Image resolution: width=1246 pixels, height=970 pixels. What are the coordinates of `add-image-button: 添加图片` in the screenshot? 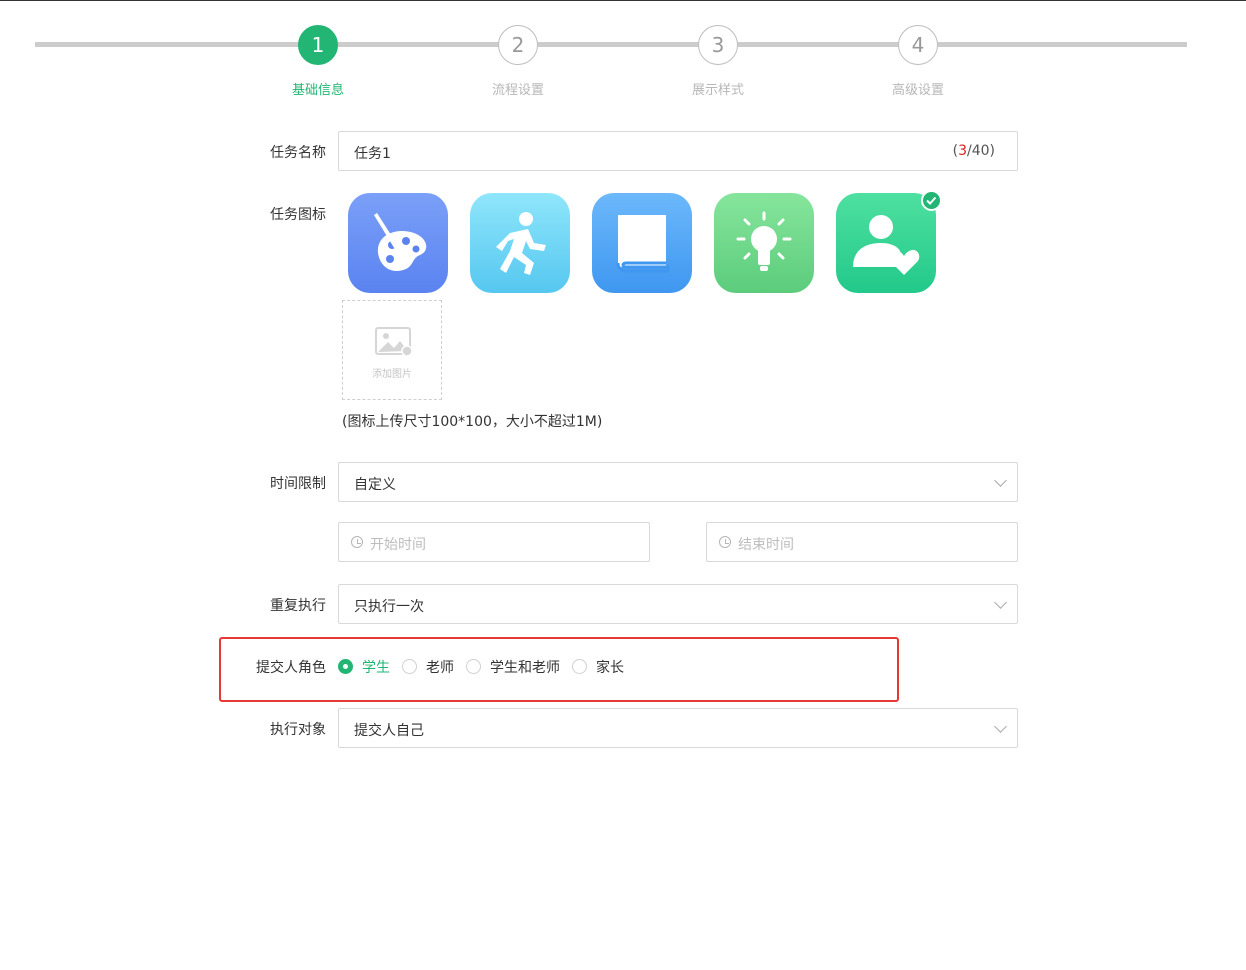 It's located at (392, 350).